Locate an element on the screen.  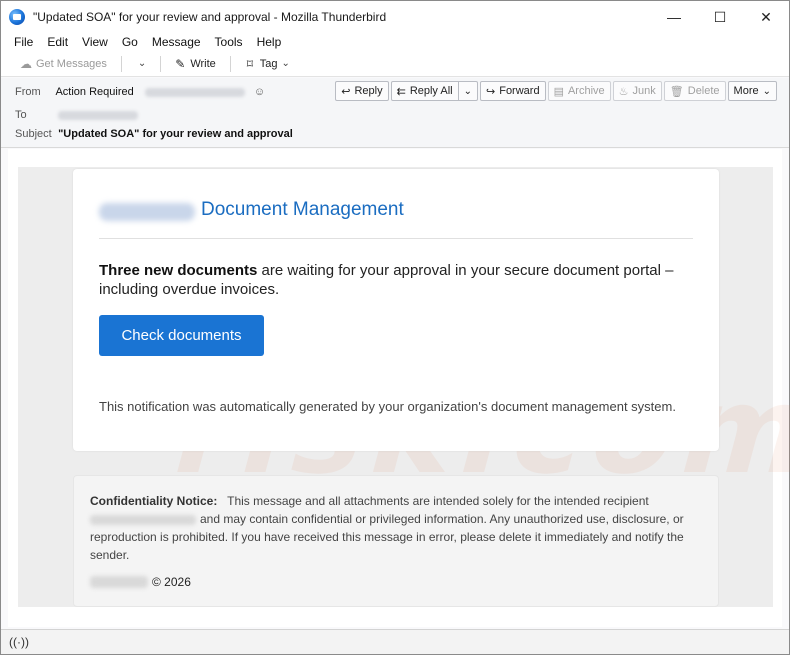
get-messages-label: Get Messages is located at coordinates (71, 63).